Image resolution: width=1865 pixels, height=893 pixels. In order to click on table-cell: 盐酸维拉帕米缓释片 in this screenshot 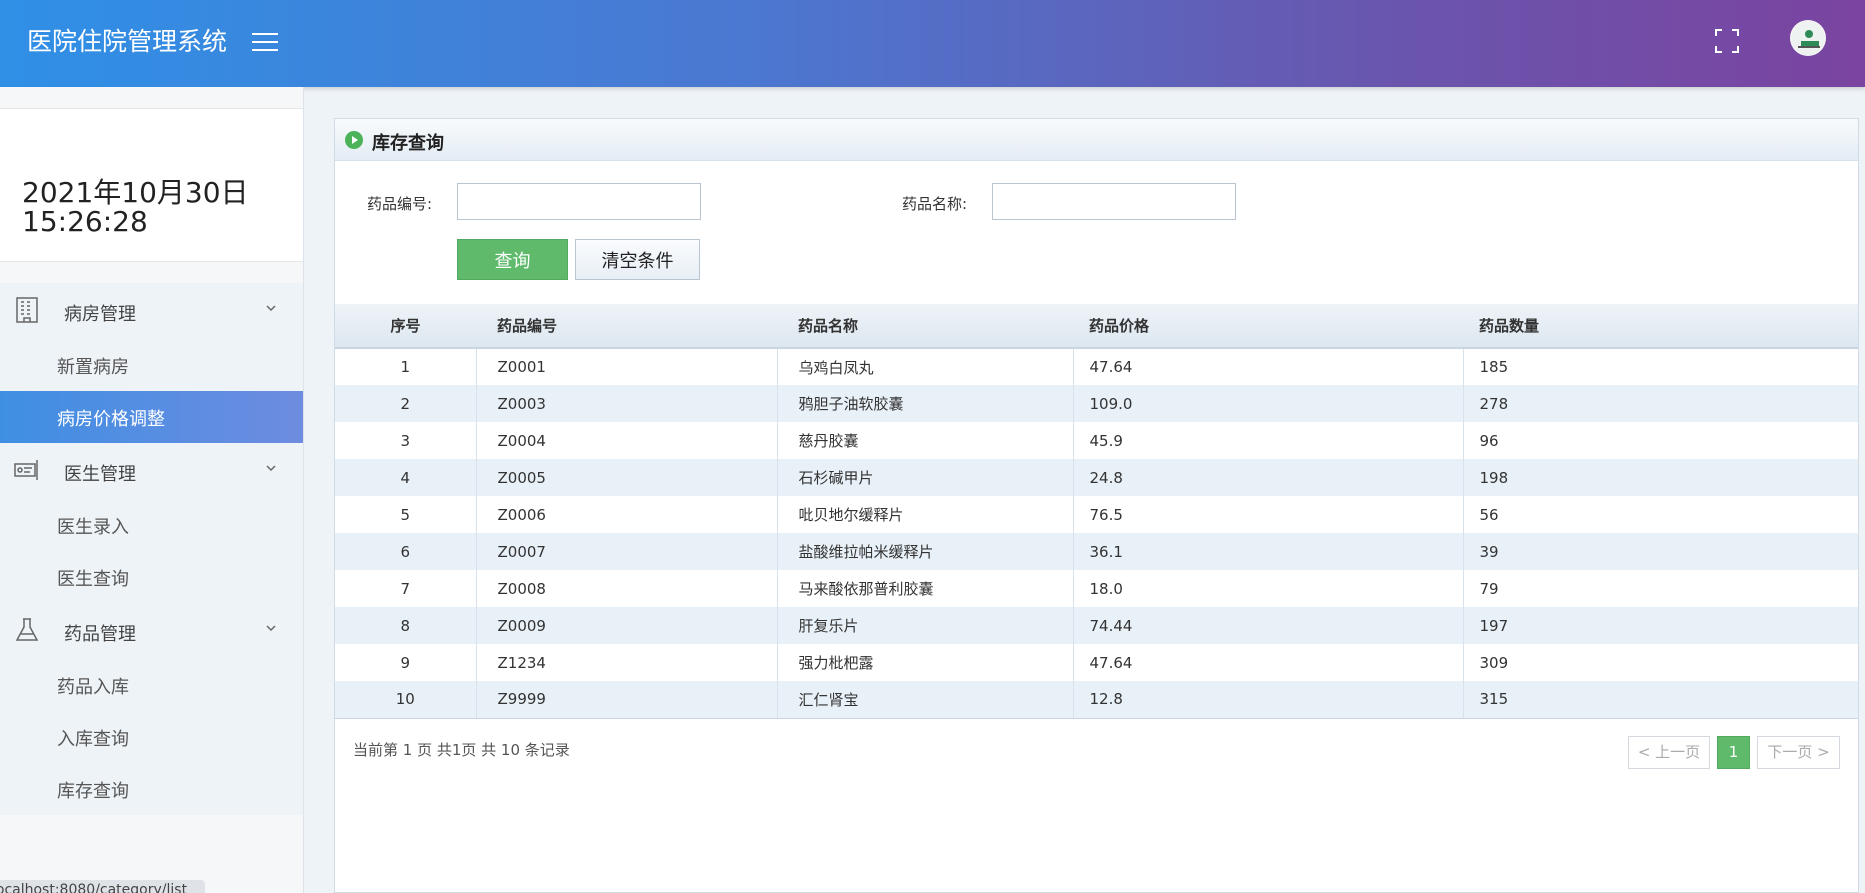, I will do `click(925, 551)`.